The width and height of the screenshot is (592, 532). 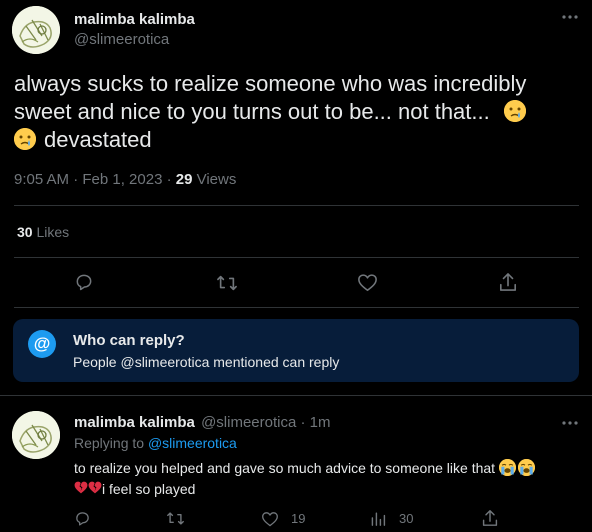 What do you see at coordinates (121, 39) in the screenshot?
I see `author-handle: @slimeerotica` at bounding box center [121, 39].